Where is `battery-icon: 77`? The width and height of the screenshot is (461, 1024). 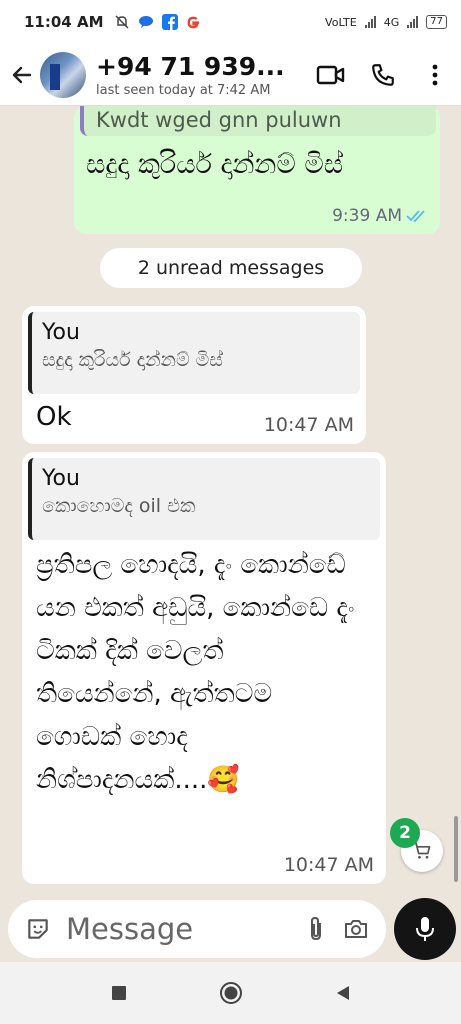
battery-icon: 77 is located at coordinates (436, 22).